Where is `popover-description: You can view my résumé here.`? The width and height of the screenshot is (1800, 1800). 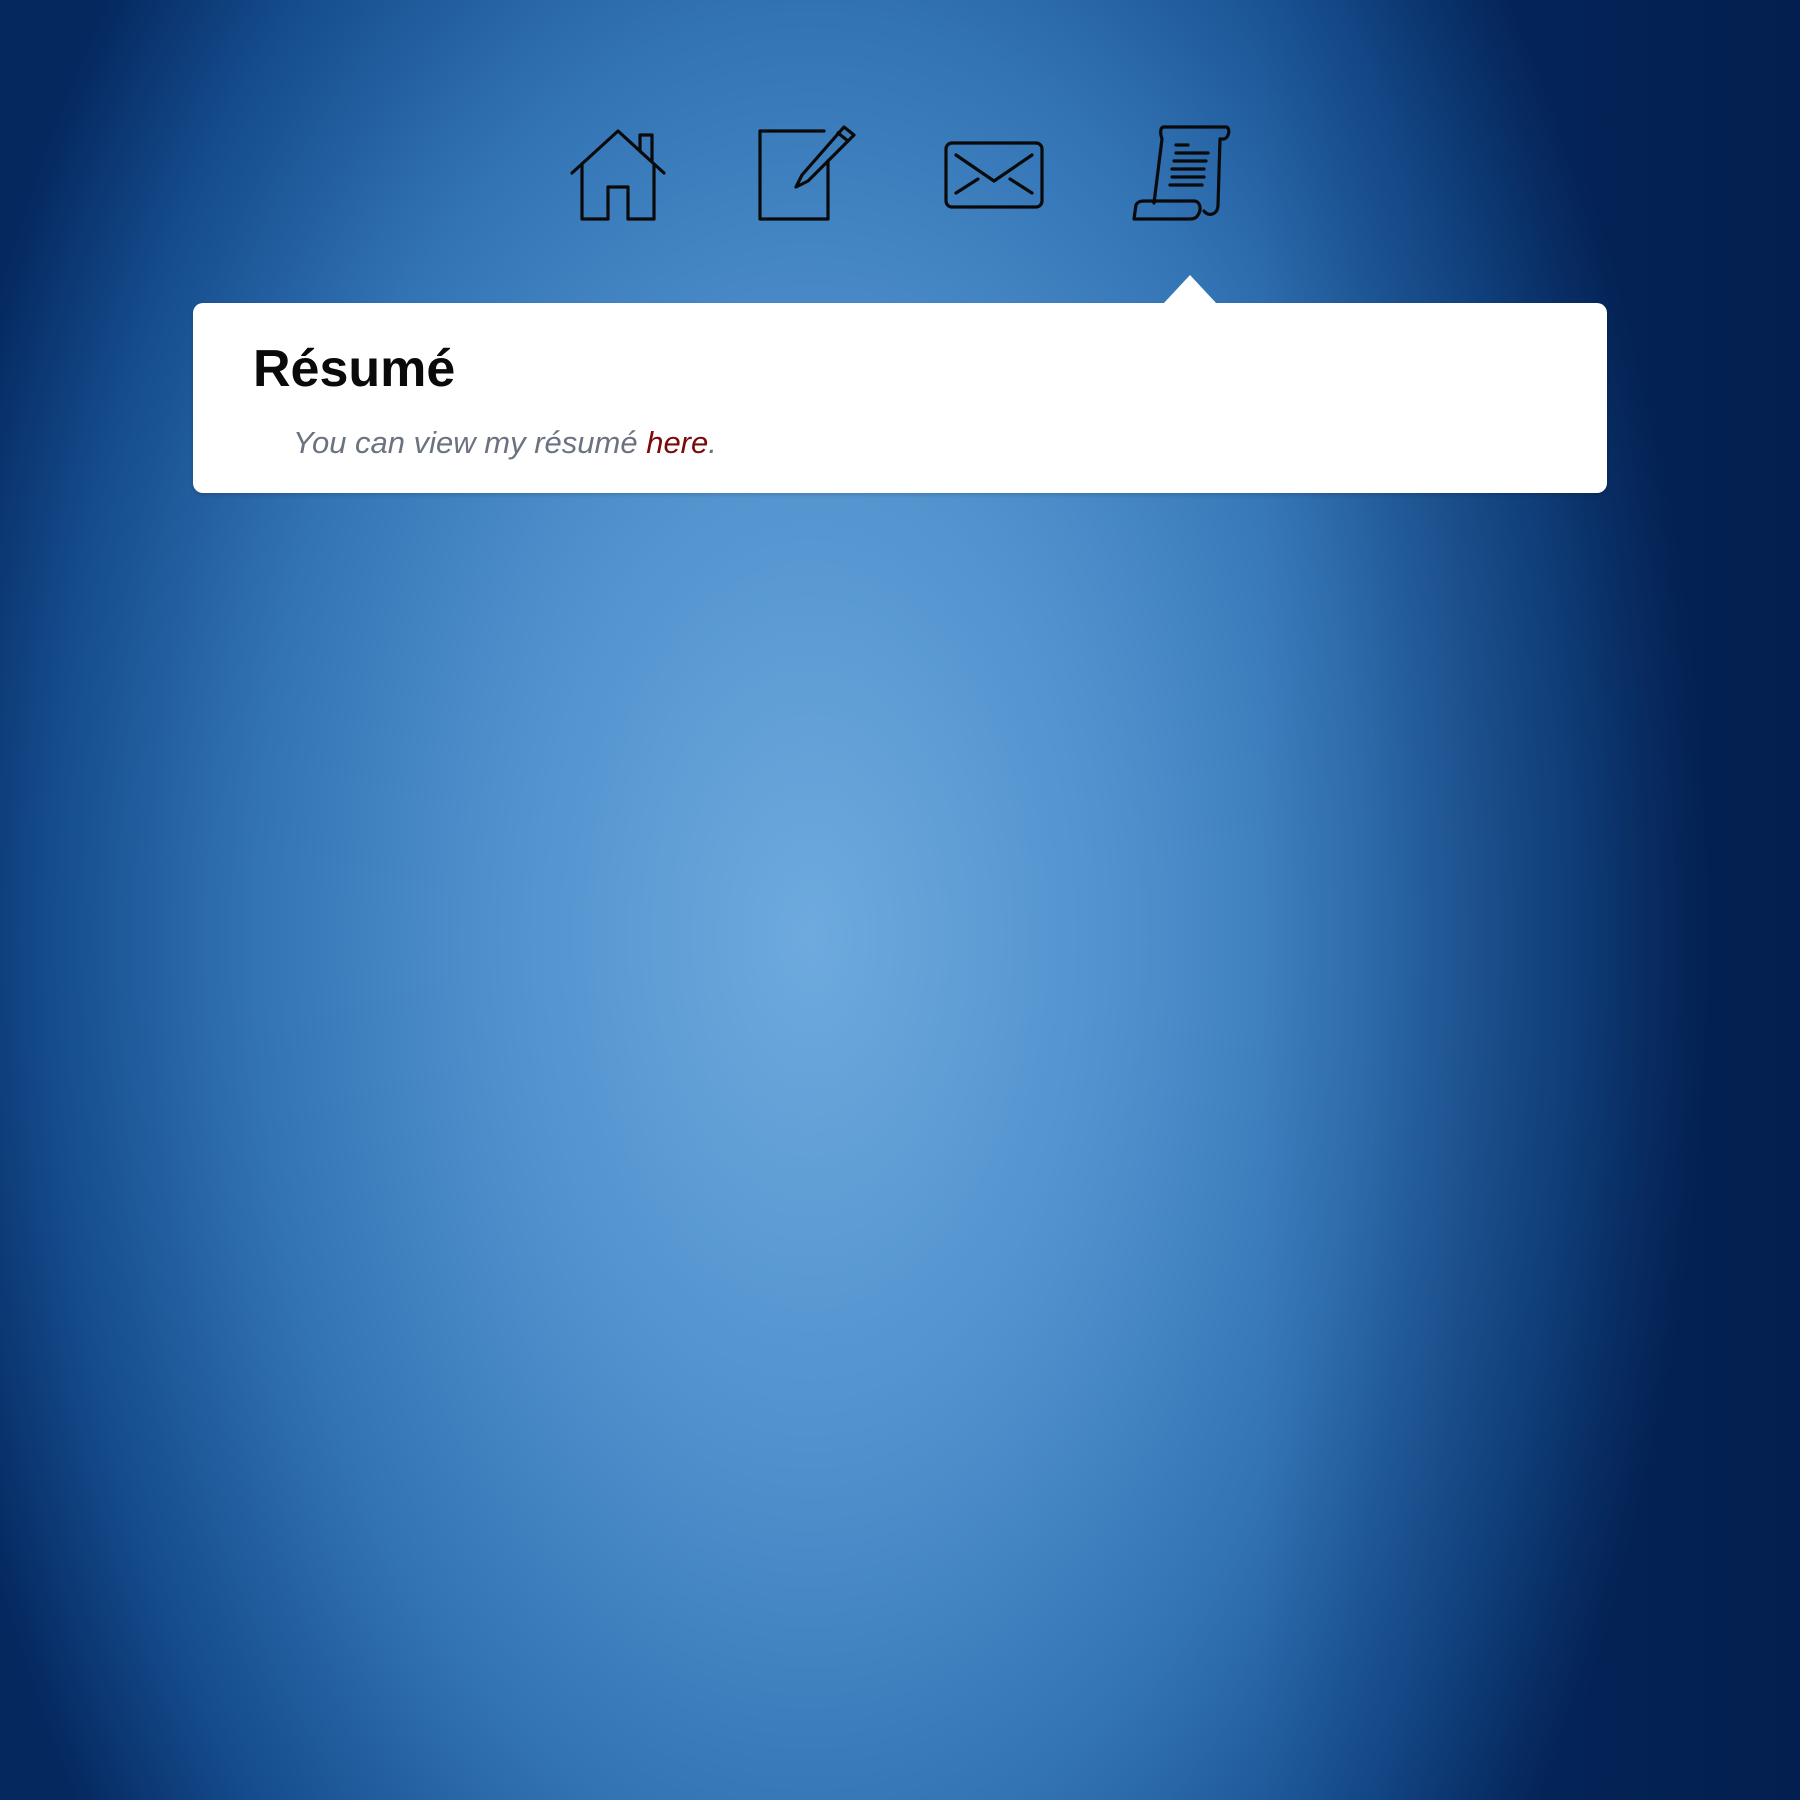 popover-description: You can view my résumé here. is located at coordinates (505, 442).